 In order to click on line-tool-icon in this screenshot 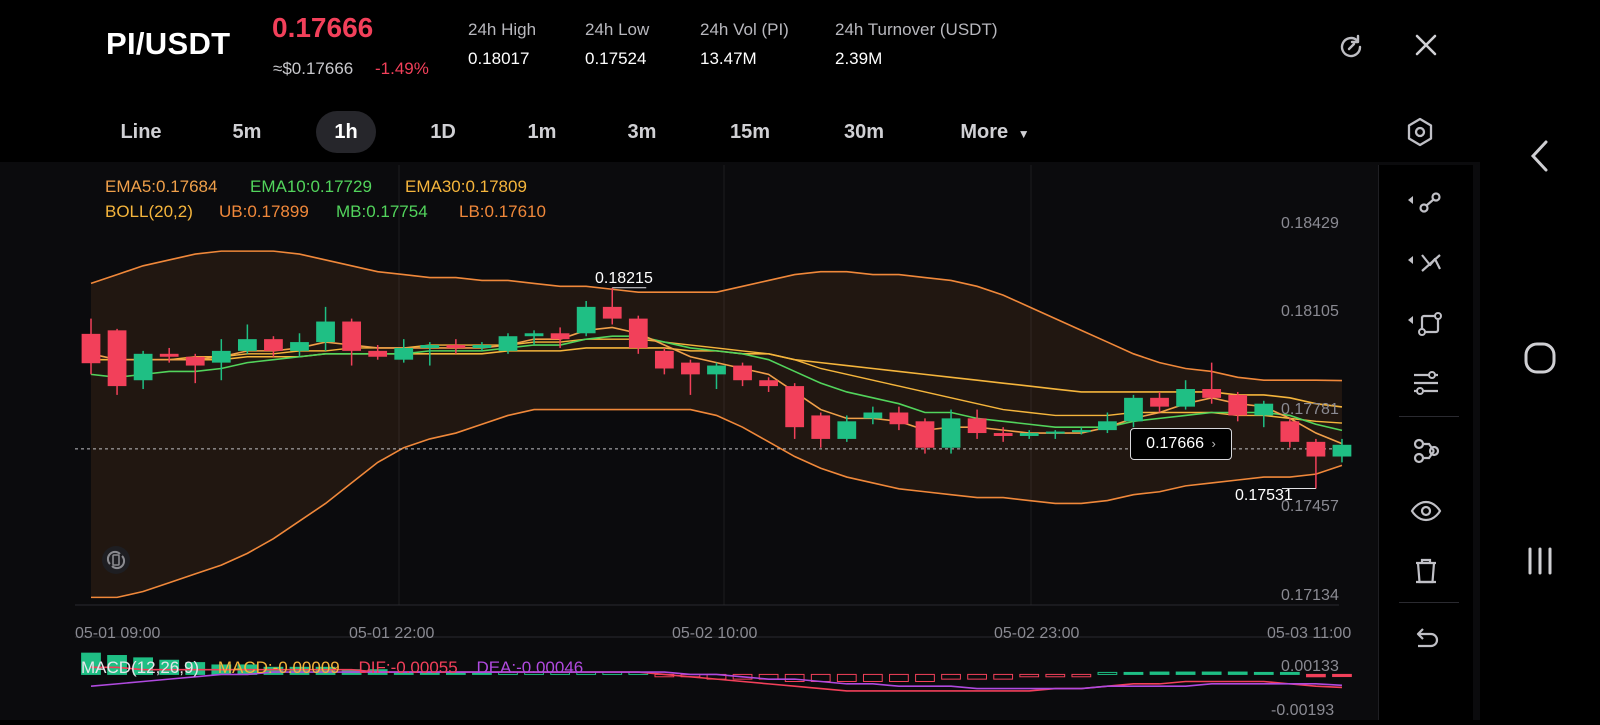, I will do `click(1424, 202)`.